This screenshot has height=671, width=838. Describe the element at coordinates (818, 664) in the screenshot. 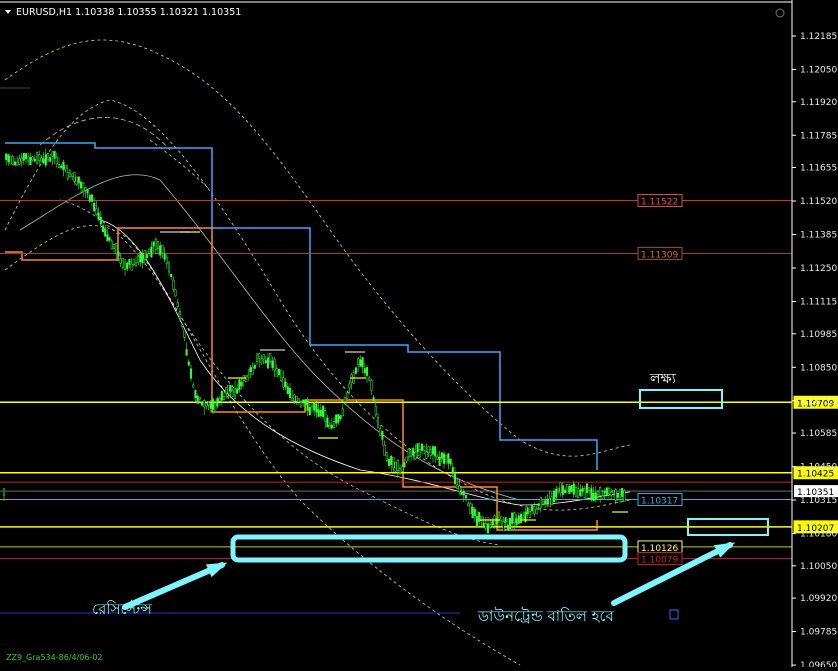

I see `price-tick-label: 1.09650` at that location.